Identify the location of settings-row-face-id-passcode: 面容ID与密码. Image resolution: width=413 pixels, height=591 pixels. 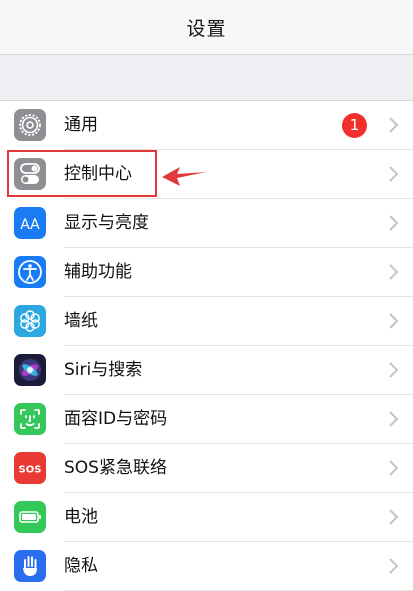
(206, 419).